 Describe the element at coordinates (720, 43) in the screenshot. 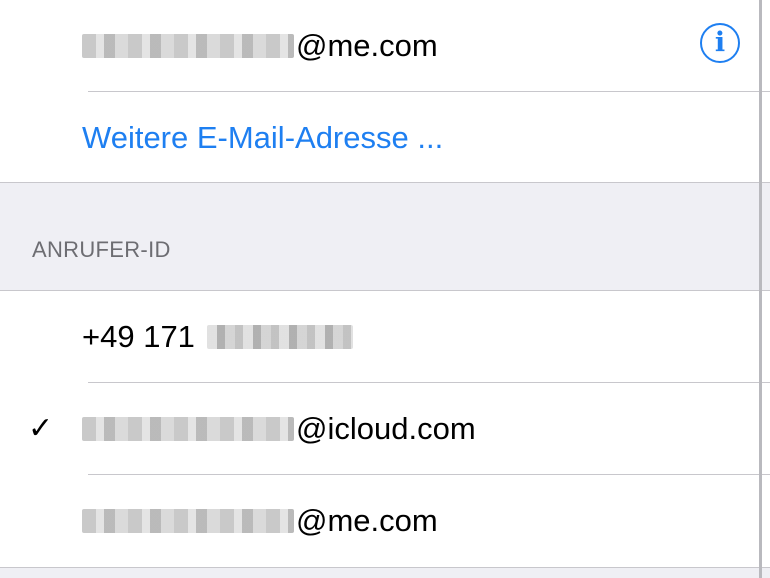

I see `info-icon: i` at that location.